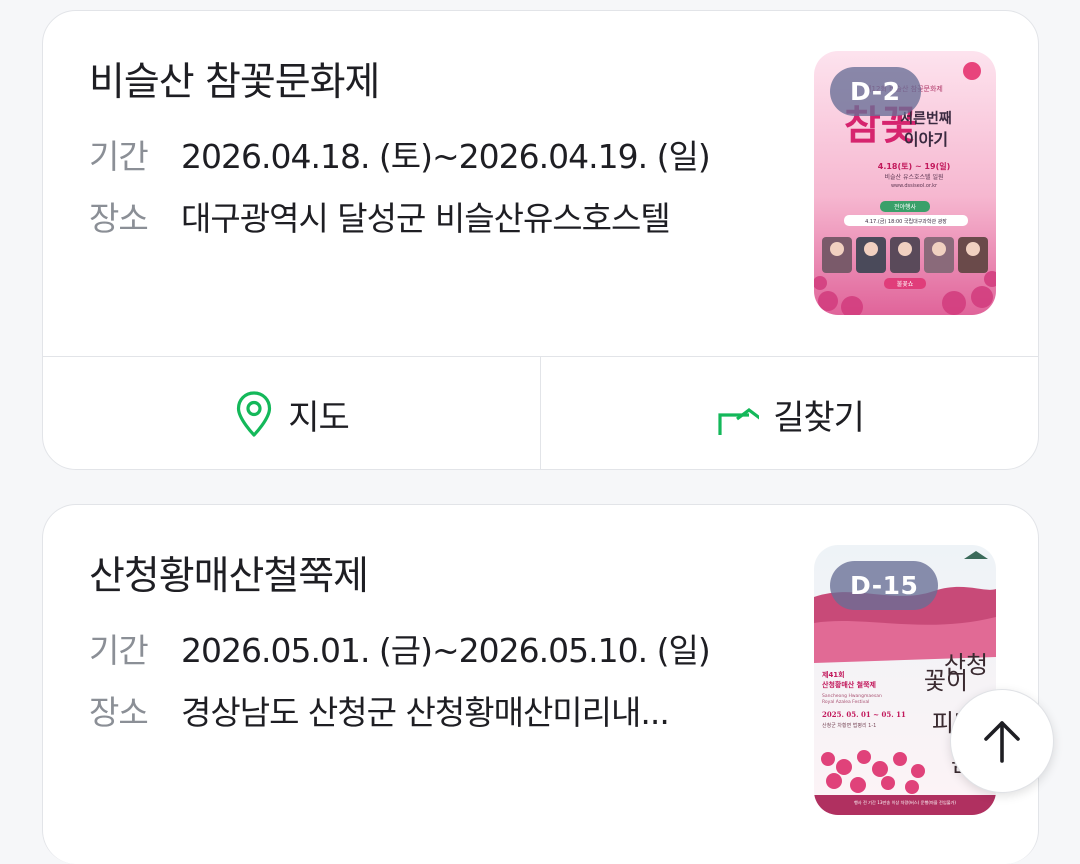 The image size is (1080, 864). Describe the element at coordinates (926, 119) in the screenshot. I see `svg-text: 서른번째` at that location.